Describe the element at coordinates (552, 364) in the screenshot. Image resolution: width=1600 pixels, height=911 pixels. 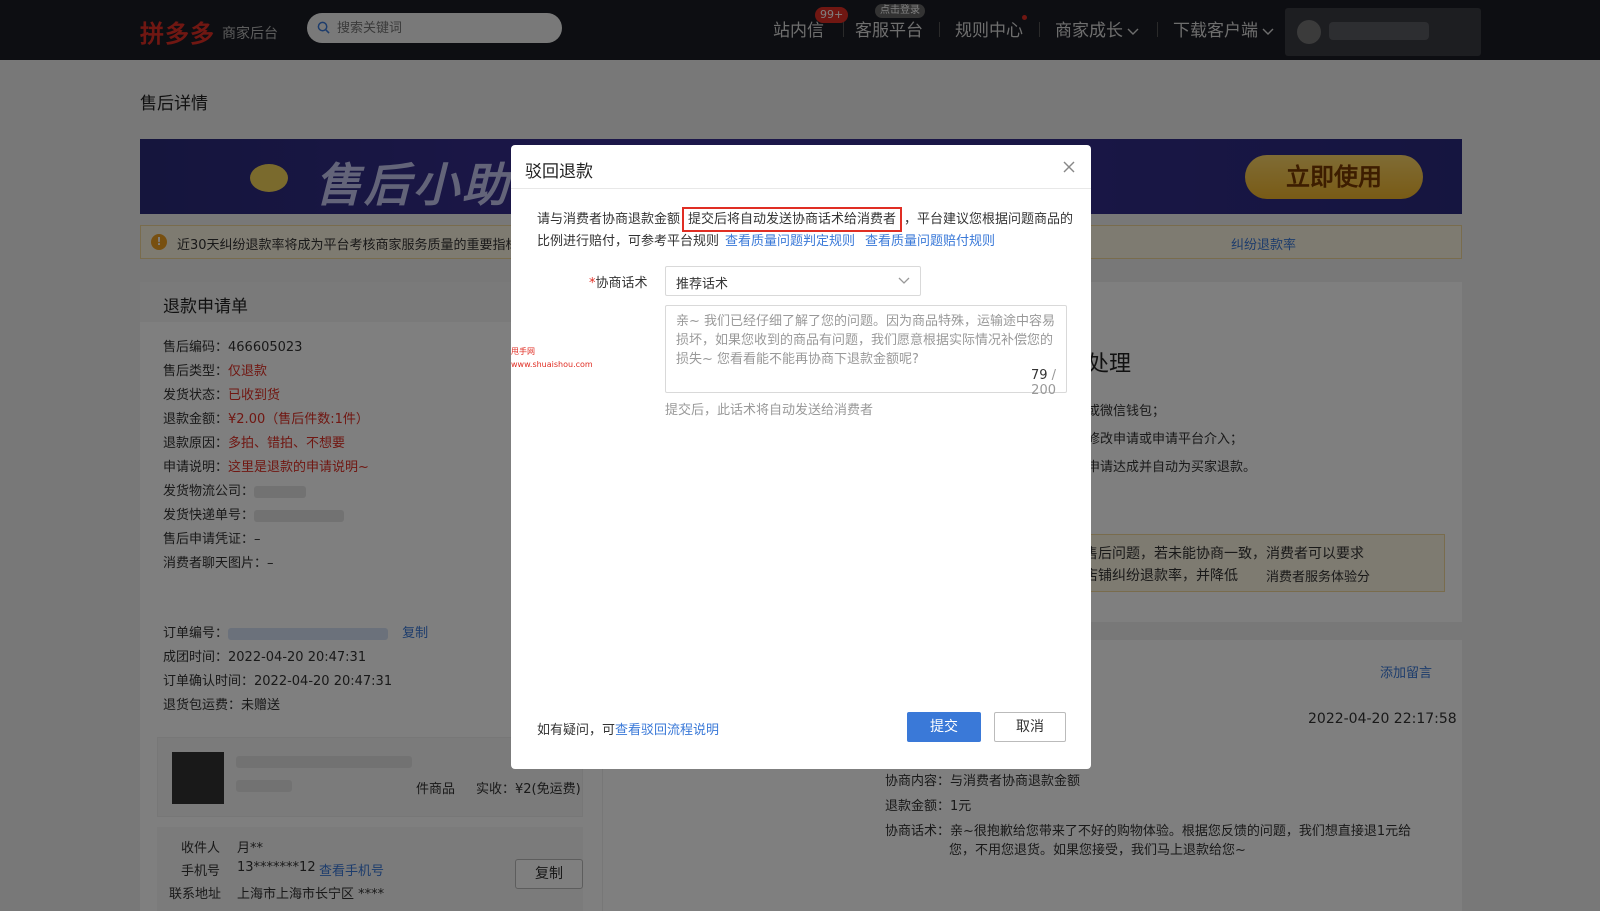
I see `watermark-line: www.shuaishou.com` at that location.